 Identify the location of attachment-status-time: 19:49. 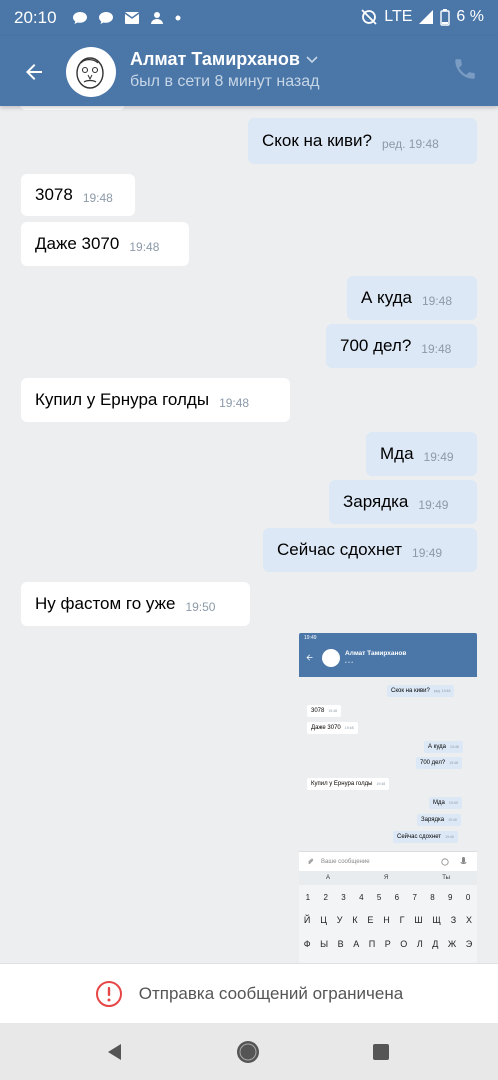
(310, 638).